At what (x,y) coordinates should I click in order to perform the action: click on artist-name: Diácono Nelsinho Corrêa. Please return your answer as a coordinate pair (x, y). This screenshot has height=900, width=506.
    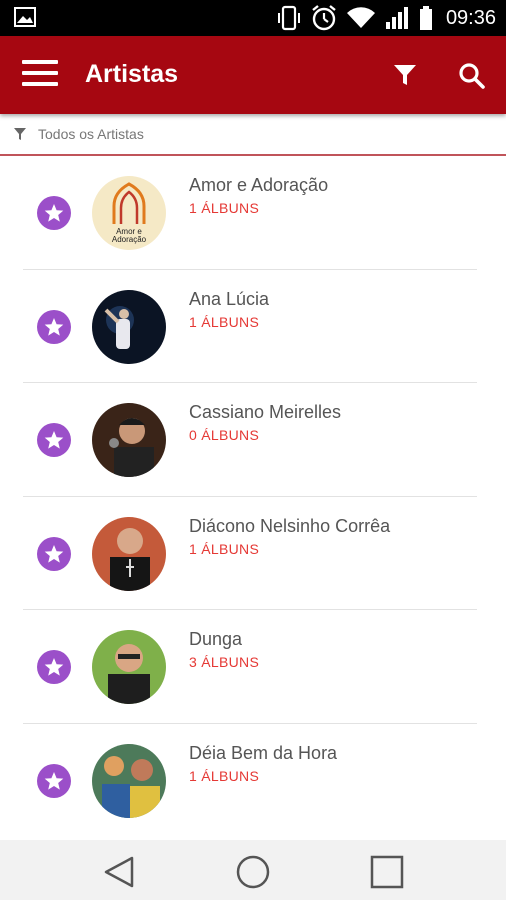
    Looking at the image, I should click on (290, 525).